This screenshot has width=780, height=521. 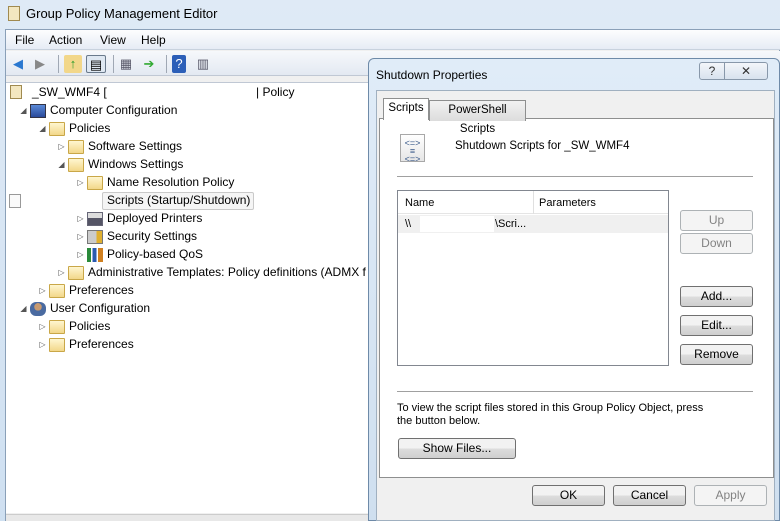 I want to click on up-button: Up, so click(x=716, y=220).